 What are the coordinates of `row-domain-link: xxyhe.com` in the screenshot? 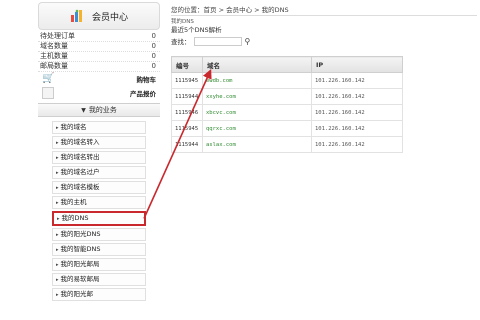 It's located at (257, 96).